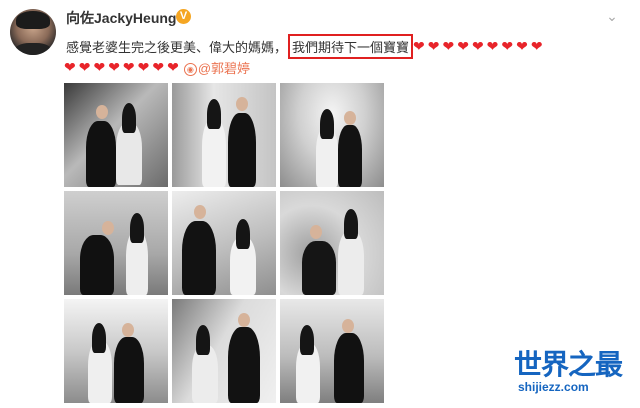  I want to click on chevron-down-icon: ⌄, so click(612, 16).